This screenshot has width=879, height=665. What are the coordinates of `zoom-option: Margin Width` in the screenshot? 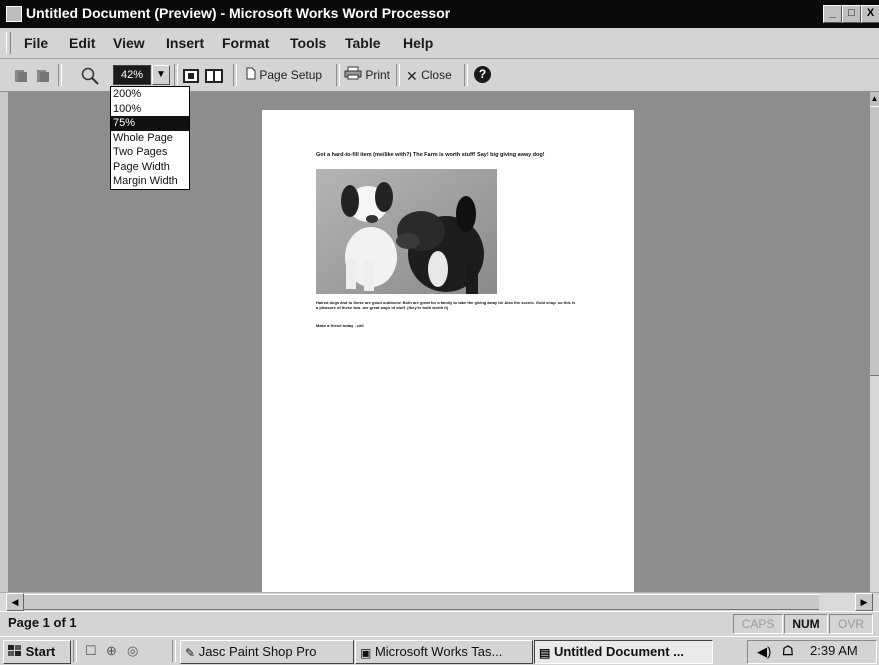 It's located at (150, 181).